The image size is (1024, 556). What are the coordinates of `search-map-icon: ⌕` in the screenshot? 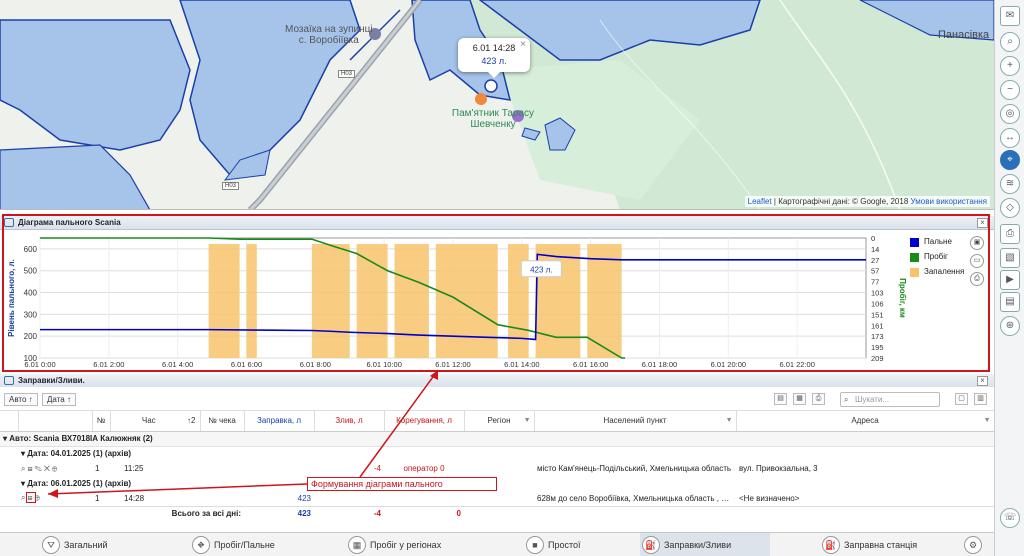 It's located at (1010, 42).